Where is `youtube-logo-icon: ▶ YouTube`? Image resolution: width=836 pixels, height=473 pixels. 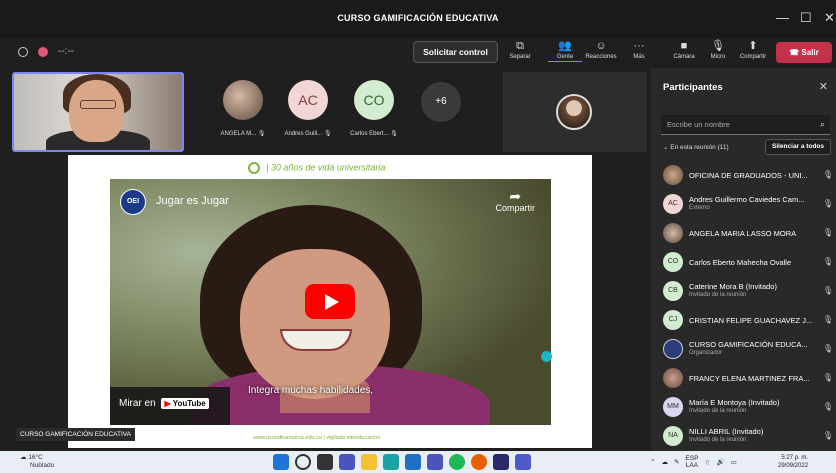 youtube-logo-icon: ▶ YouTube is located at coordinates (185, 403).